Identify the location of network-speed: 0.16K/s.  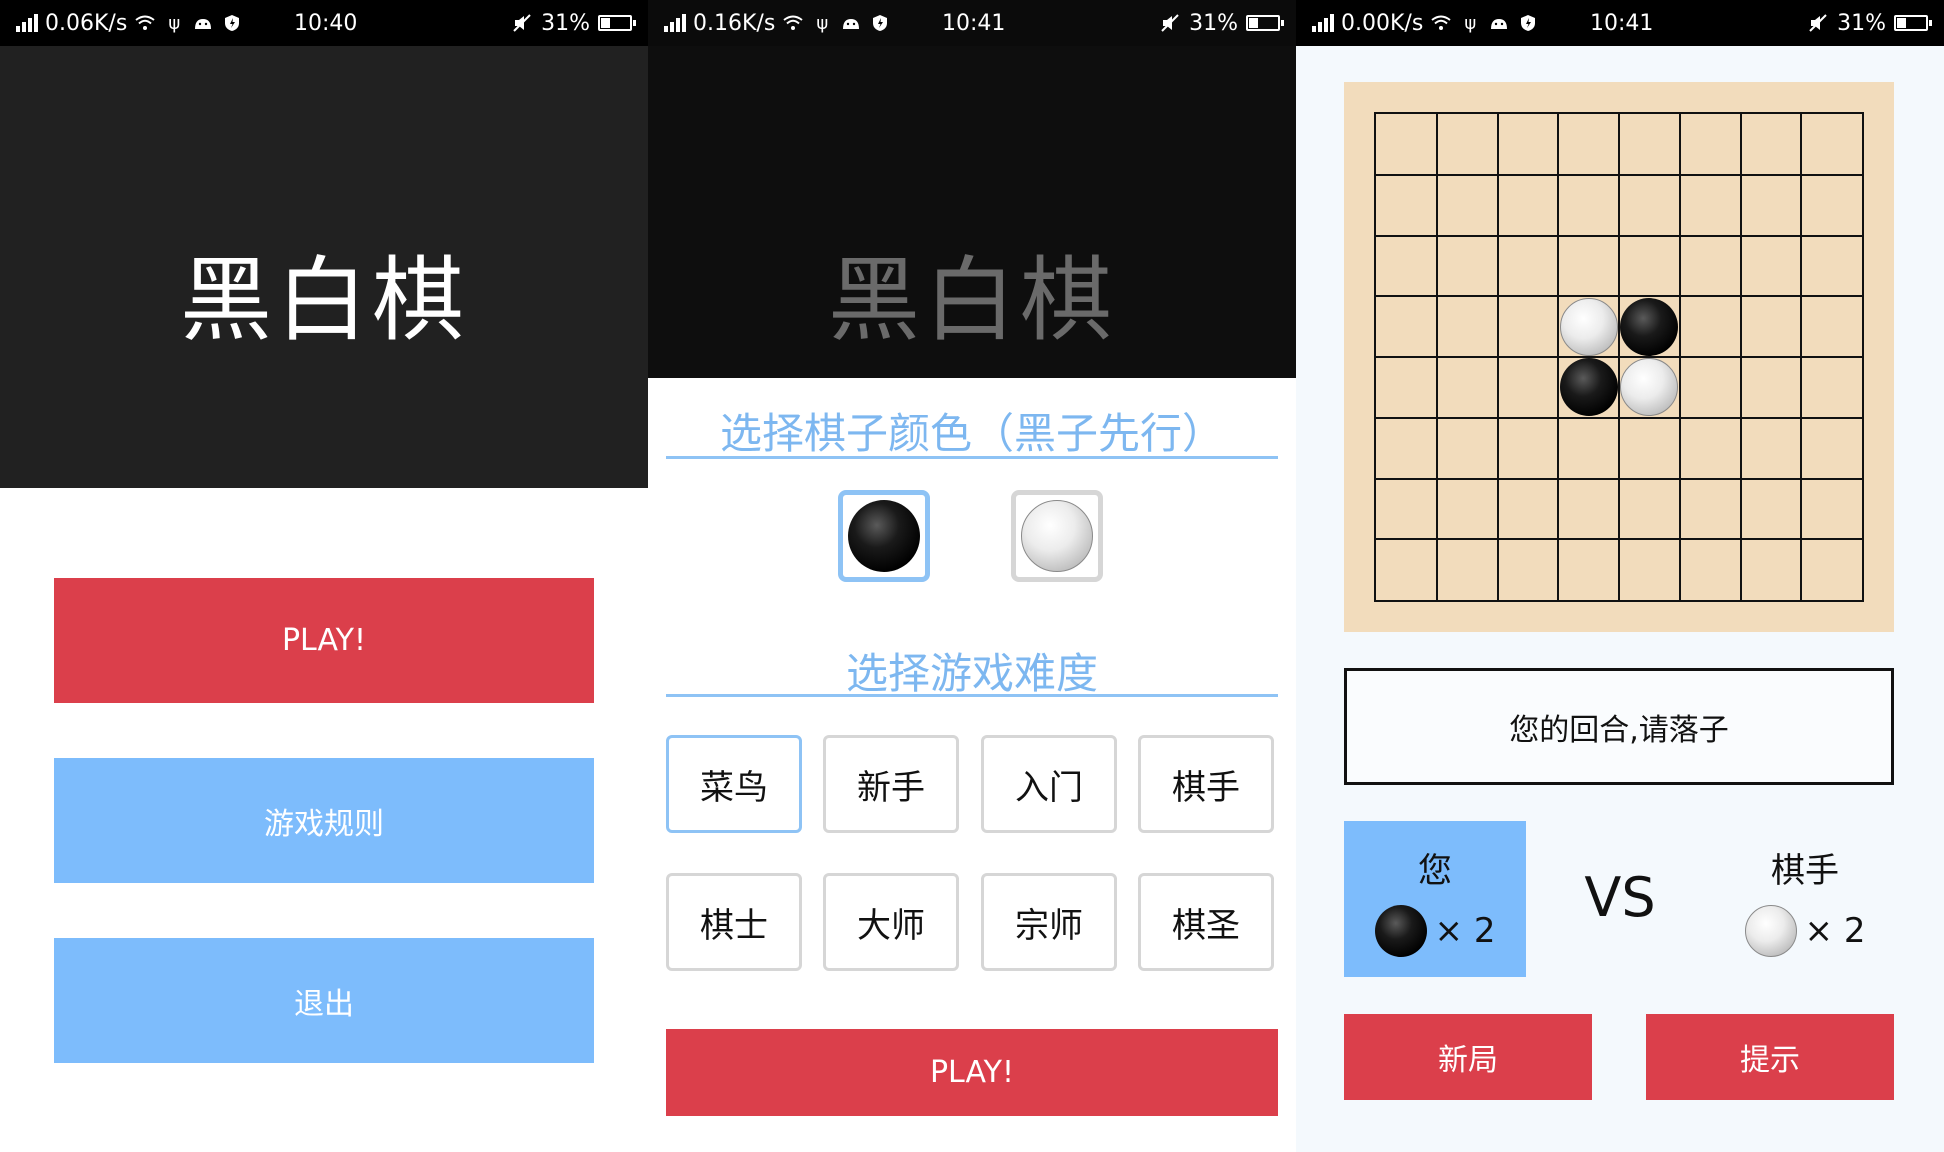
(734, 23).